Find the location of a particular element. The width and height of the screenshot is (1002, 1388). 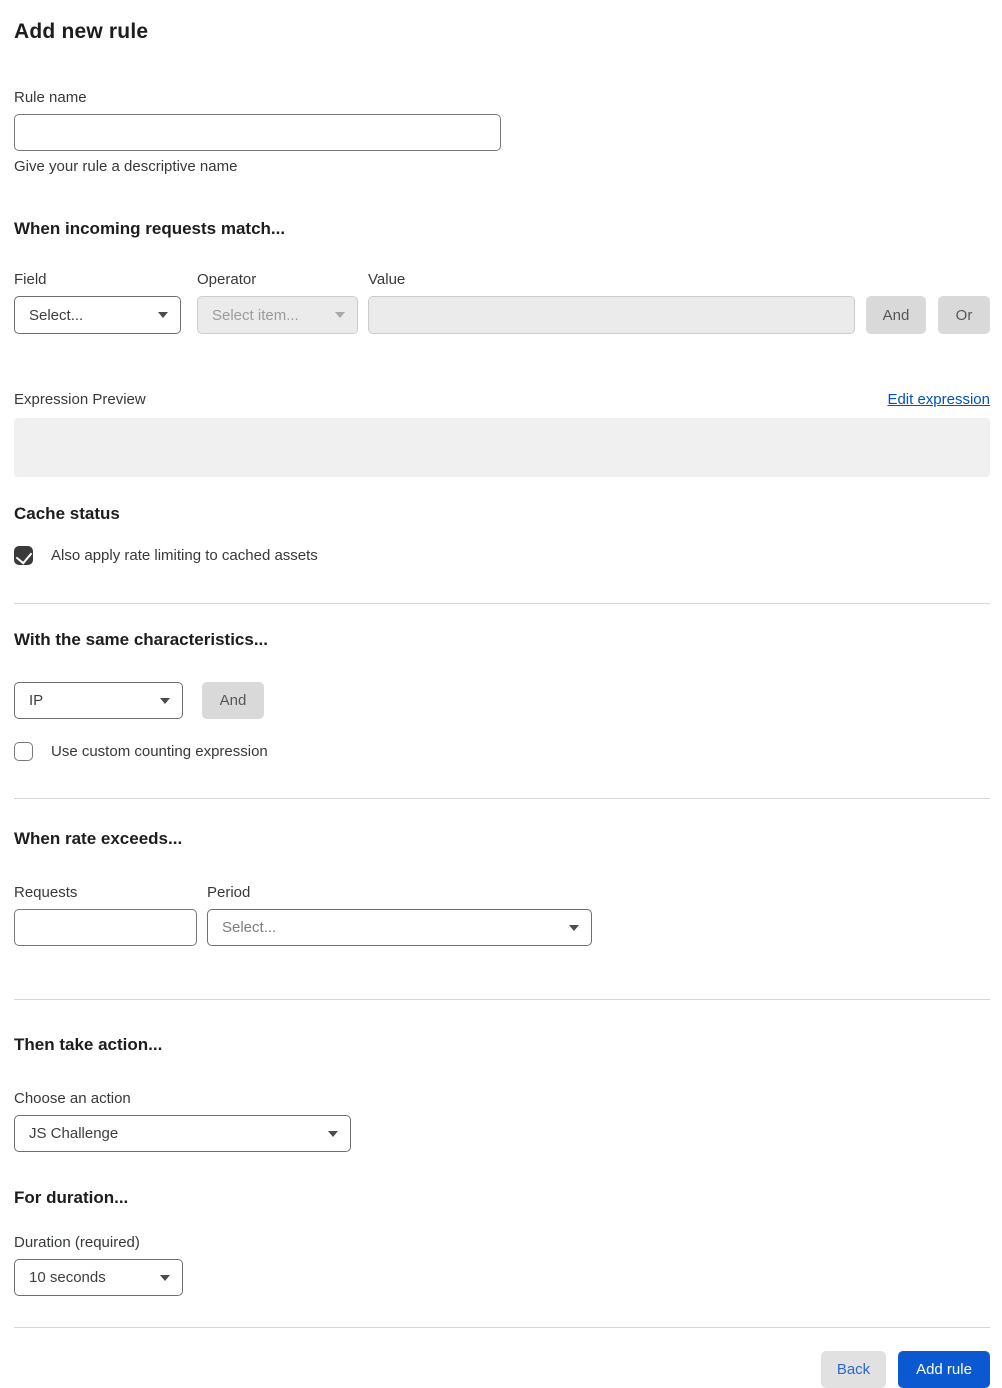

page-title: Add new rule is located at coordinates (81, 31).